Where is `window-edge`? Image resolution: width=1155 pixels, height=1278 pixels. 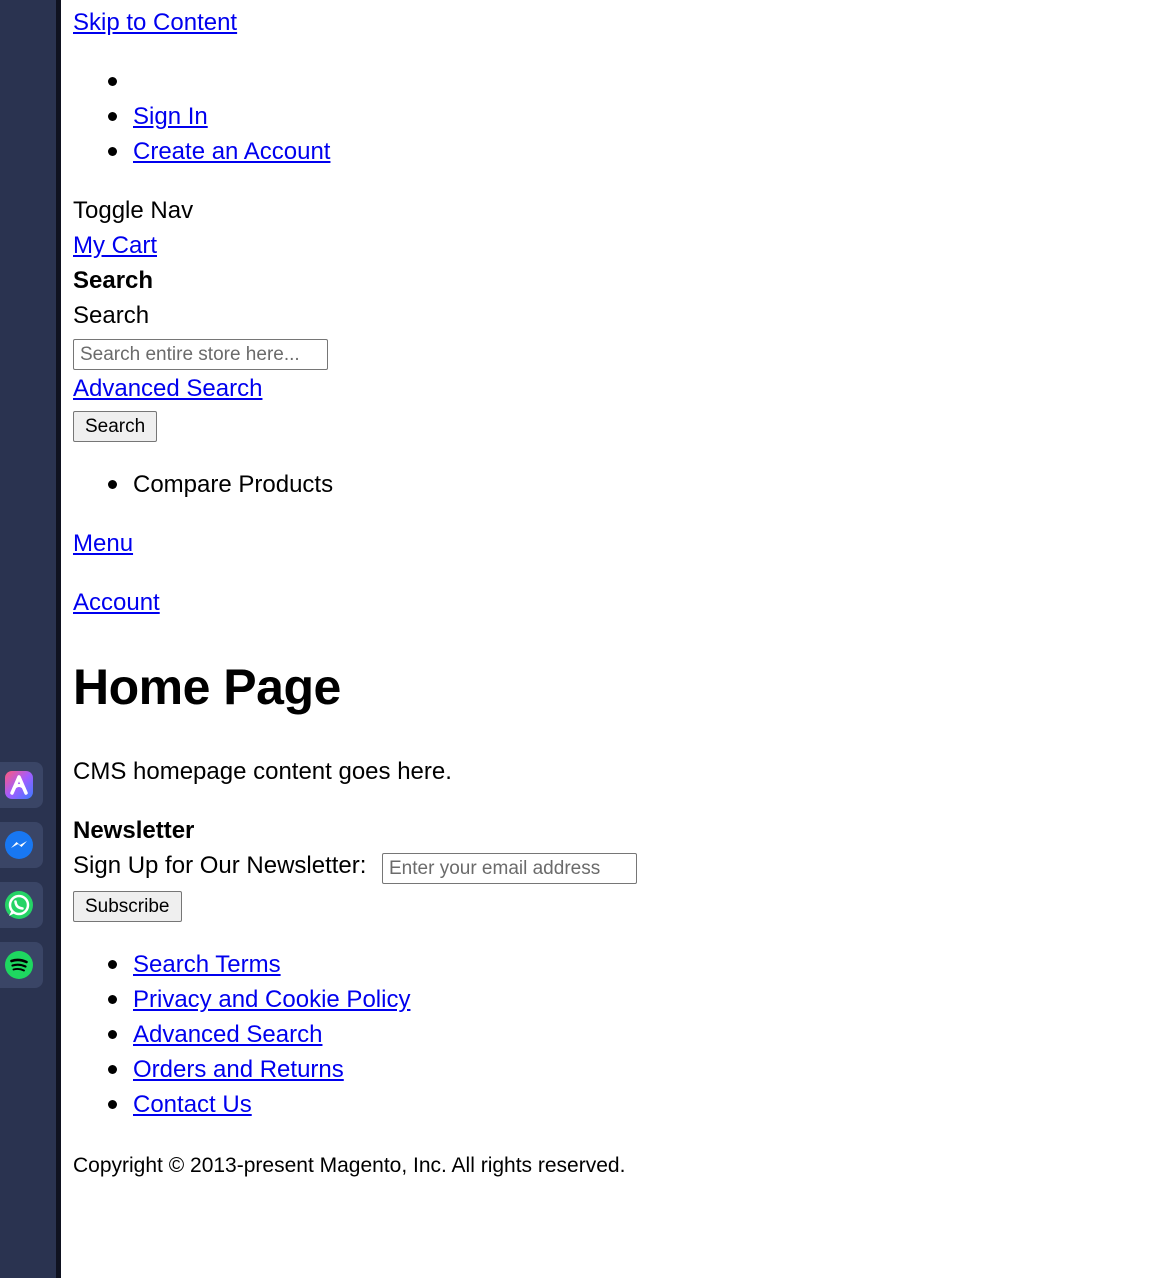
window-edge is located at coordinates (58, 639).